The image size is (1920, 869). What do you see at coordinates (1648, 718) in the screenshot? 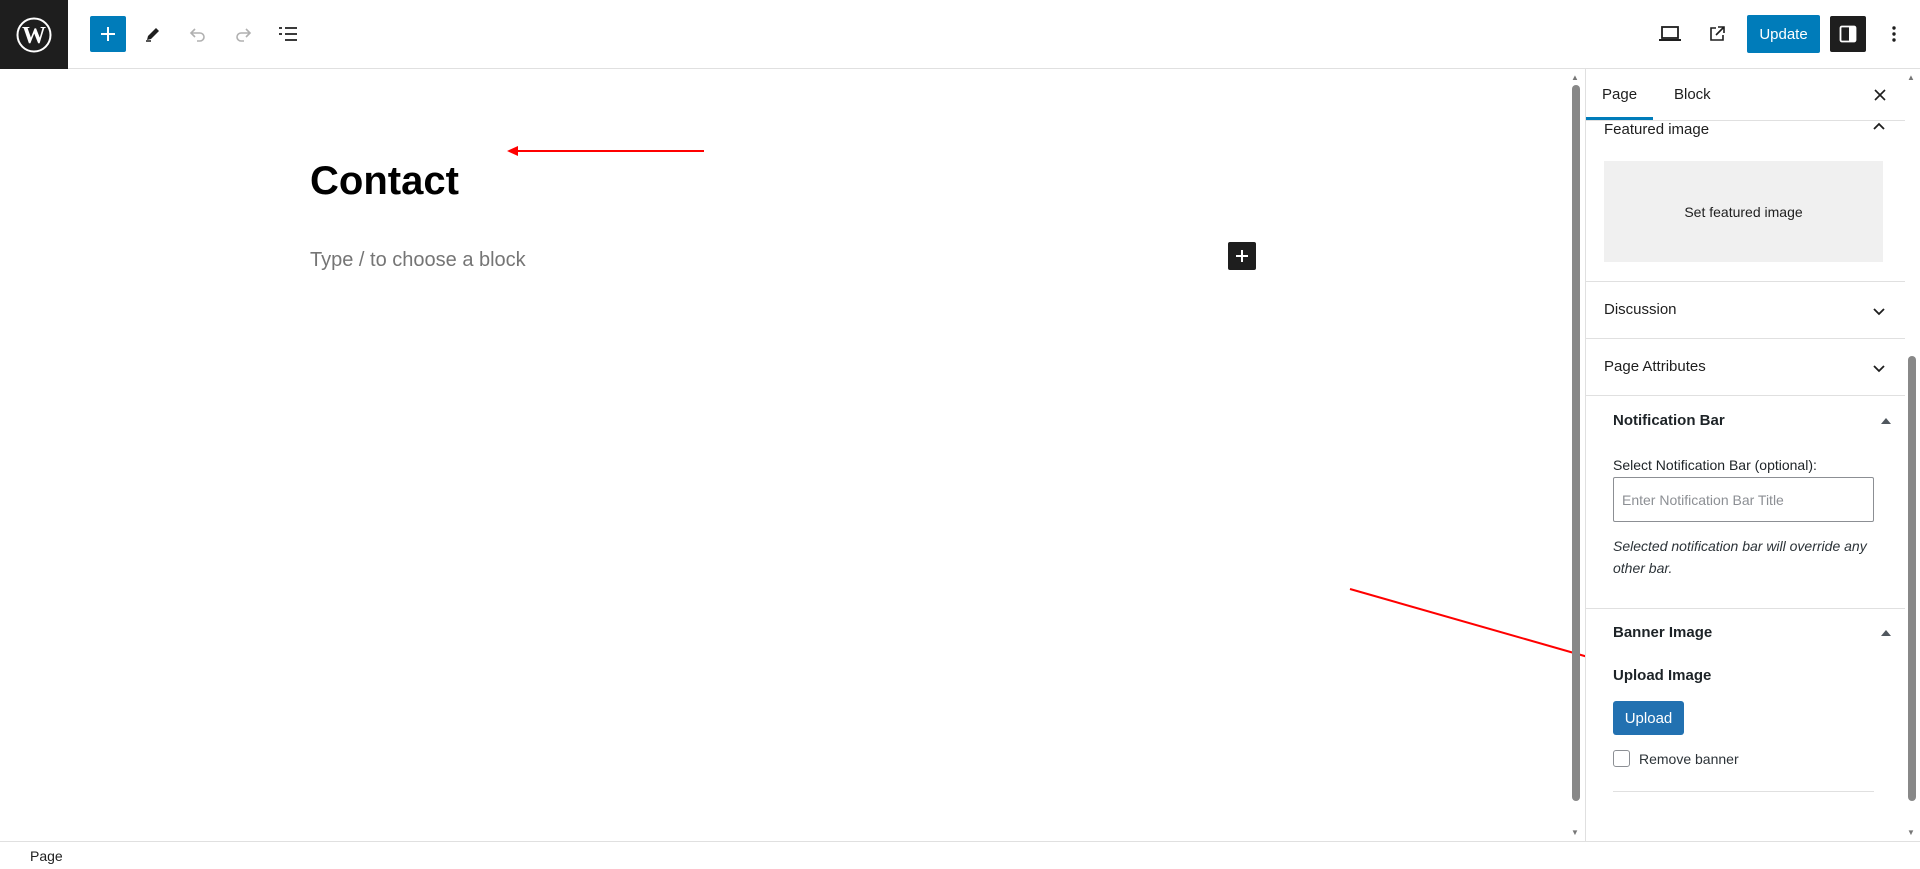
I see `upload-button: Upload` at bounding box center [1648, 718].